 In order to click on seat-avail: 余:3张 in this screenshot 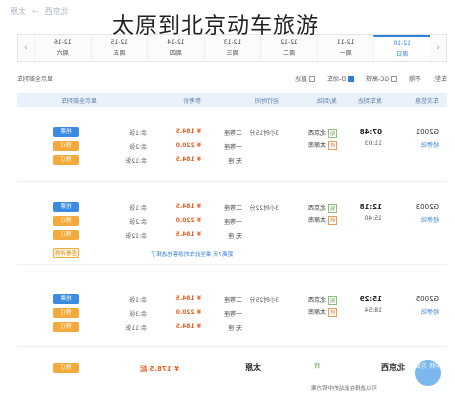, I will do `click(138, 314)`.